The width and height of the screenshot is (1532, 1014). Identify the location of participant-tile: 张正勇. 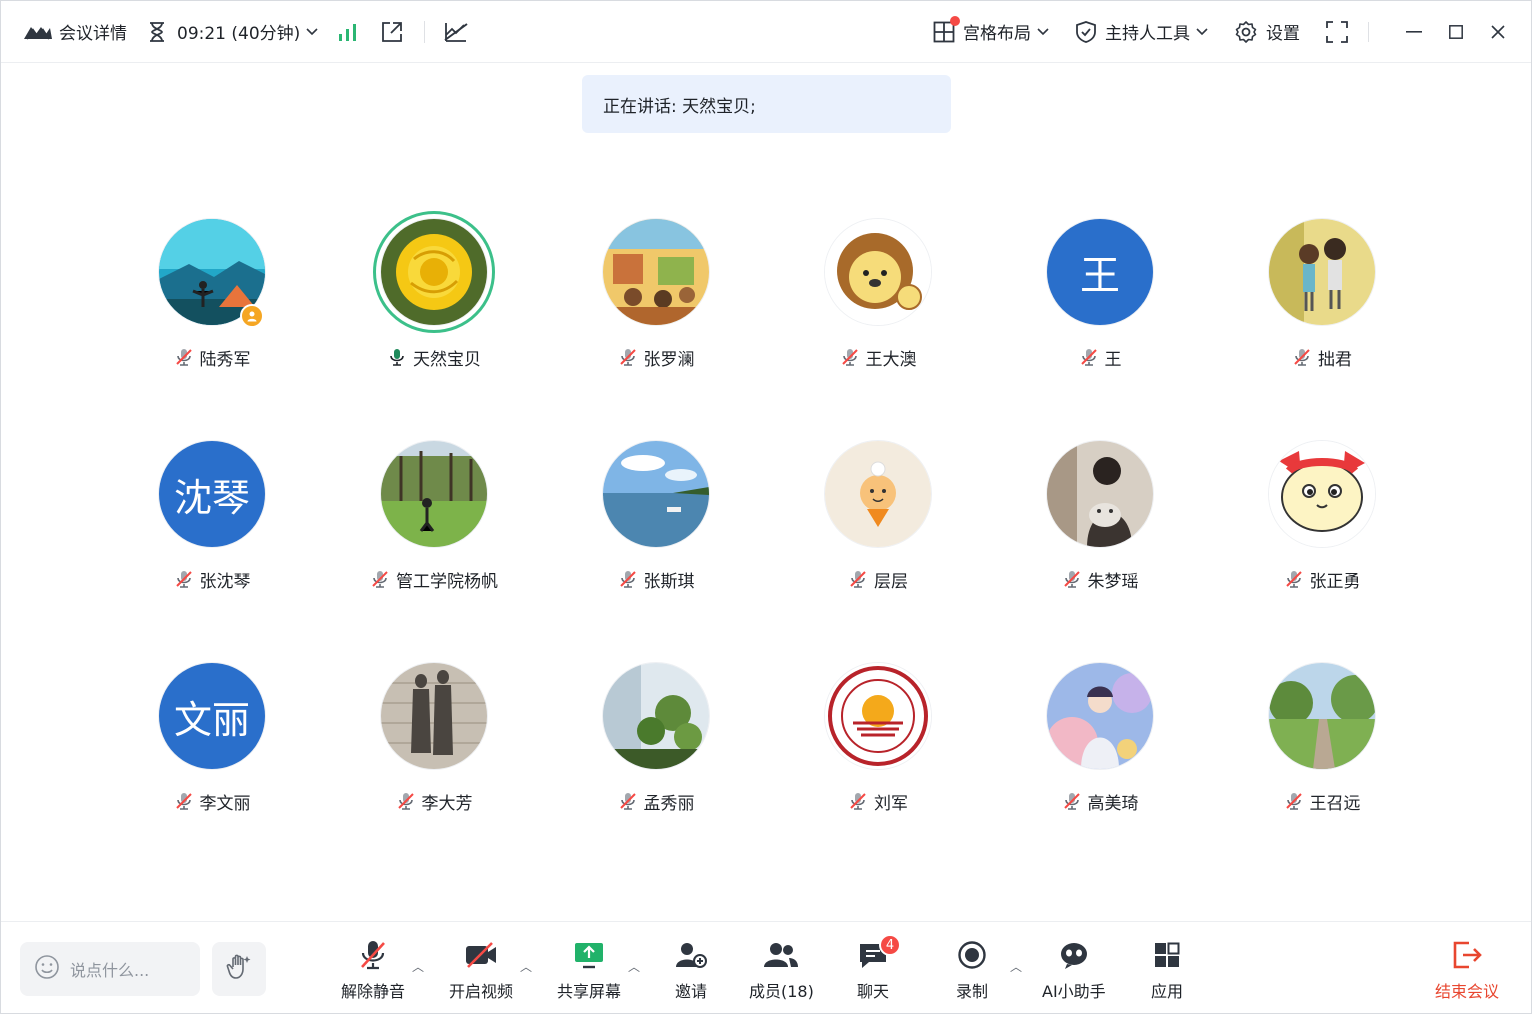
(1322, 521).